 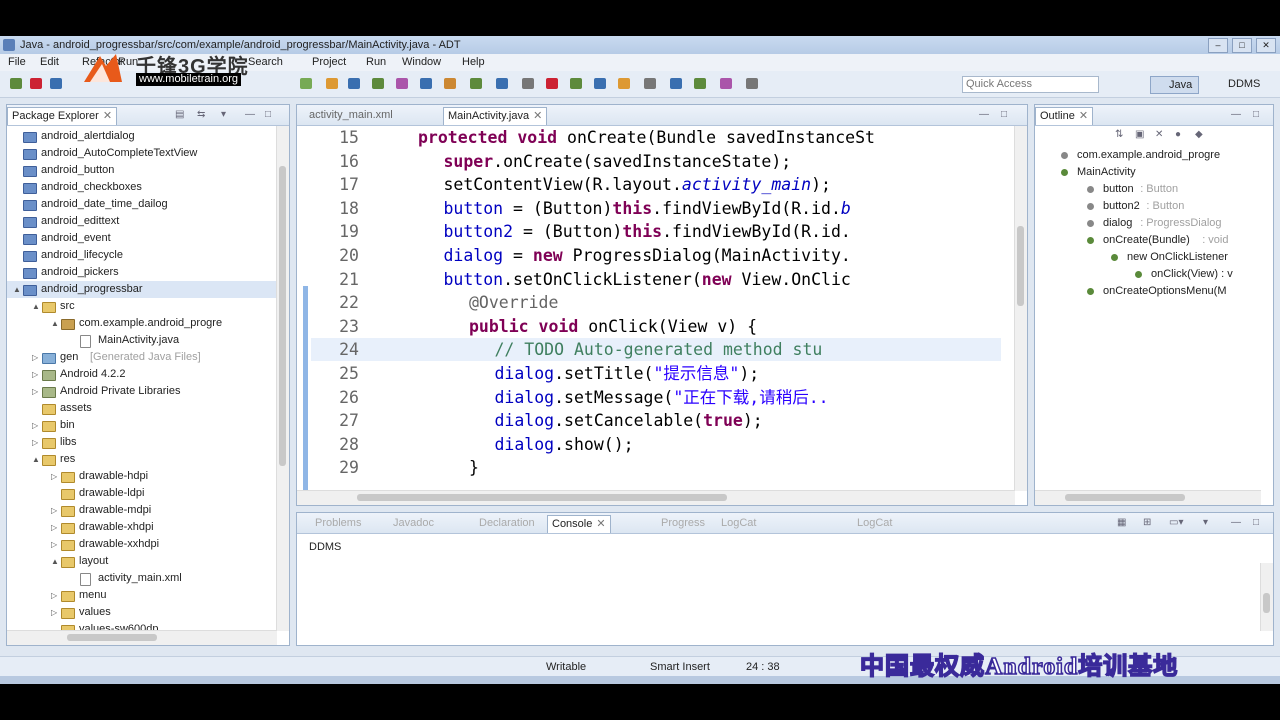 I want to click on tree-item: ▷ drawable-mdpi, so click(x=142, y=510).